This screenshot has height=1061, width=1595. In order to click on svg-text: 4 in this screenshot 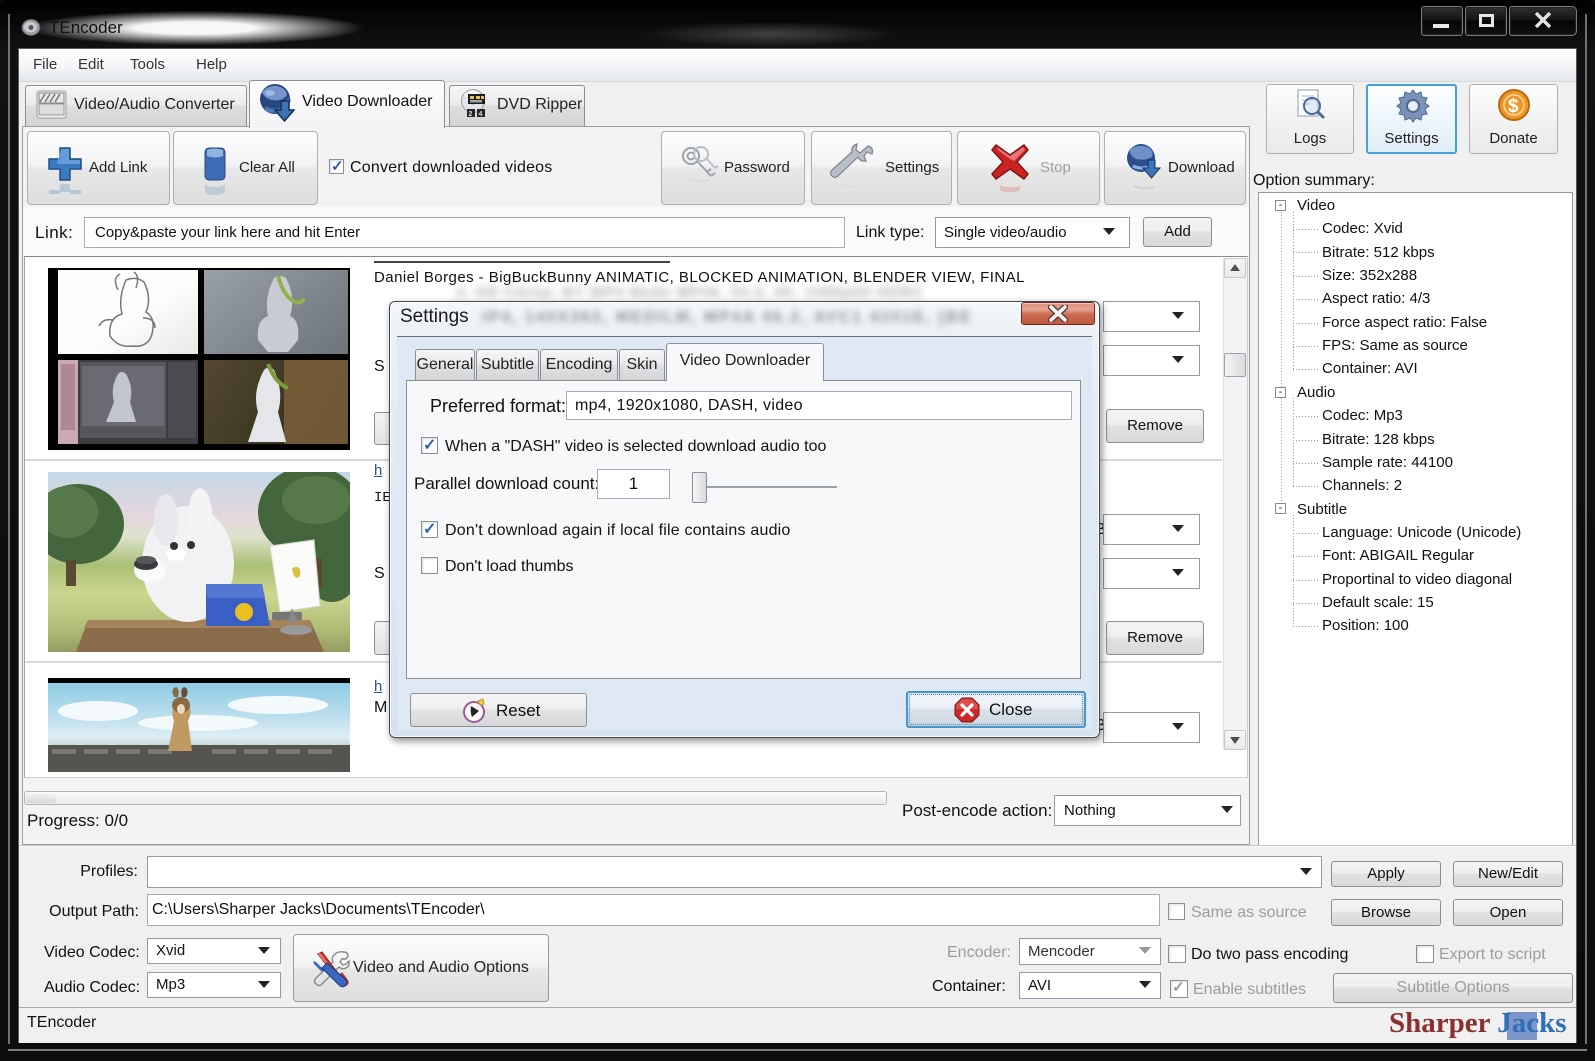, I will do `click(481, 114)`.